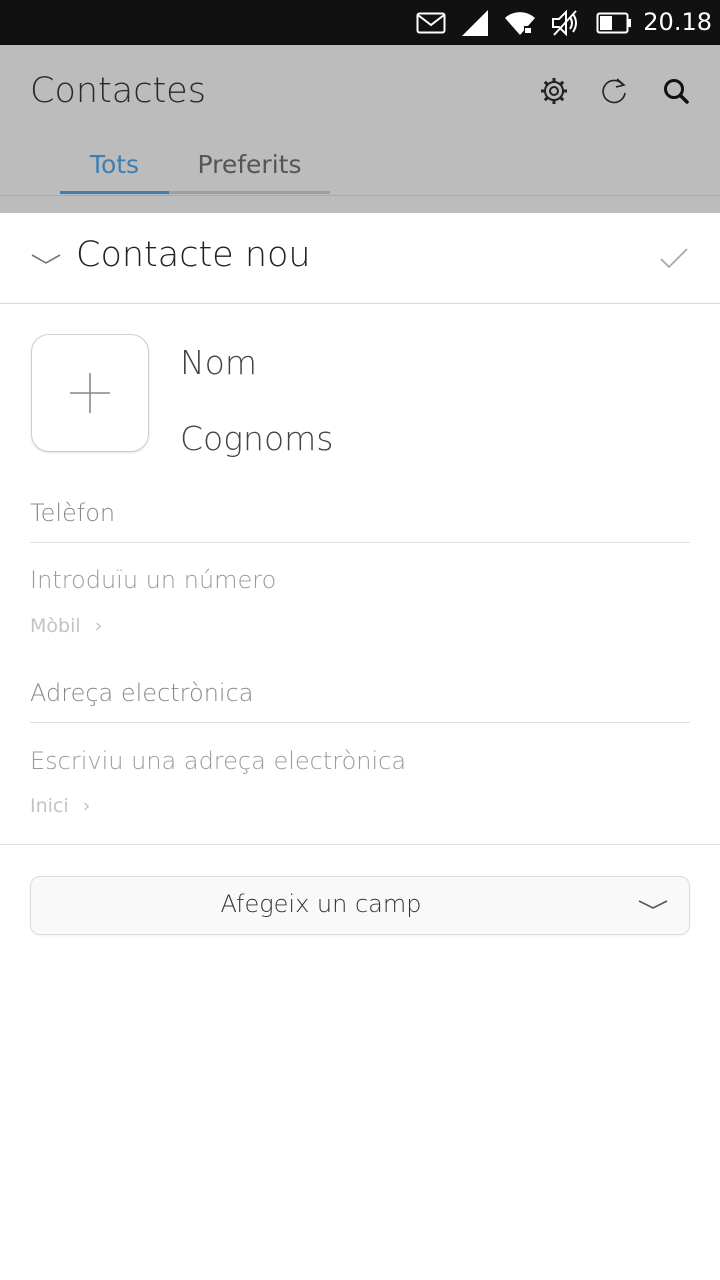 The image size is (720, 1280). I want to click on email-input: Escriviu una adreça electrònica, so click(218, 761).